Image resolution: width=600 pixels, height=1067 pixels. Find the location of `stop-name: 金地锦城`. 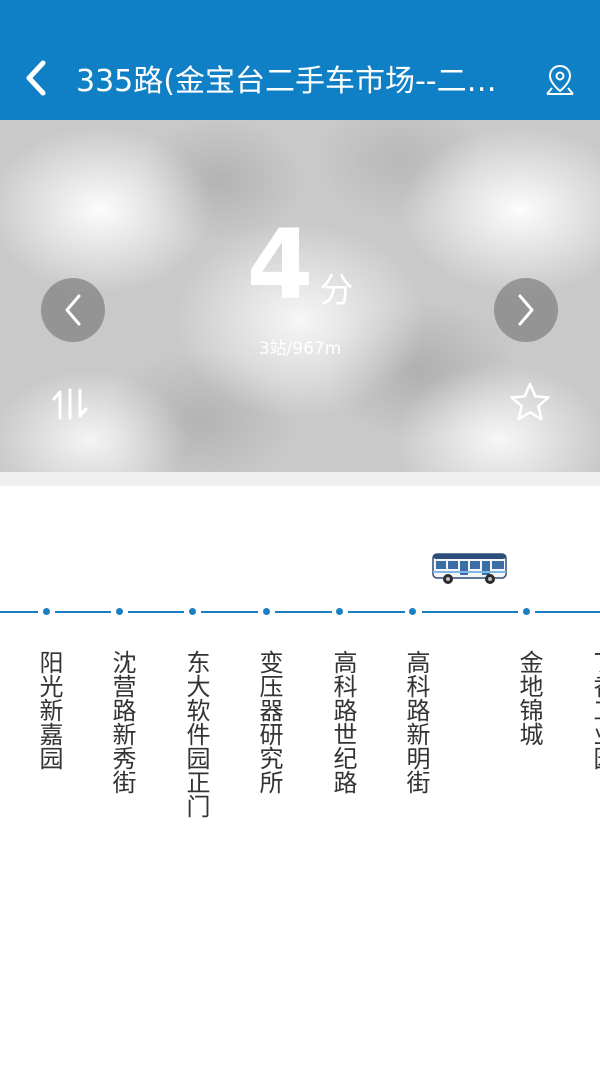

stop-name: 金地锦城 is located at coordinates (528, 698).